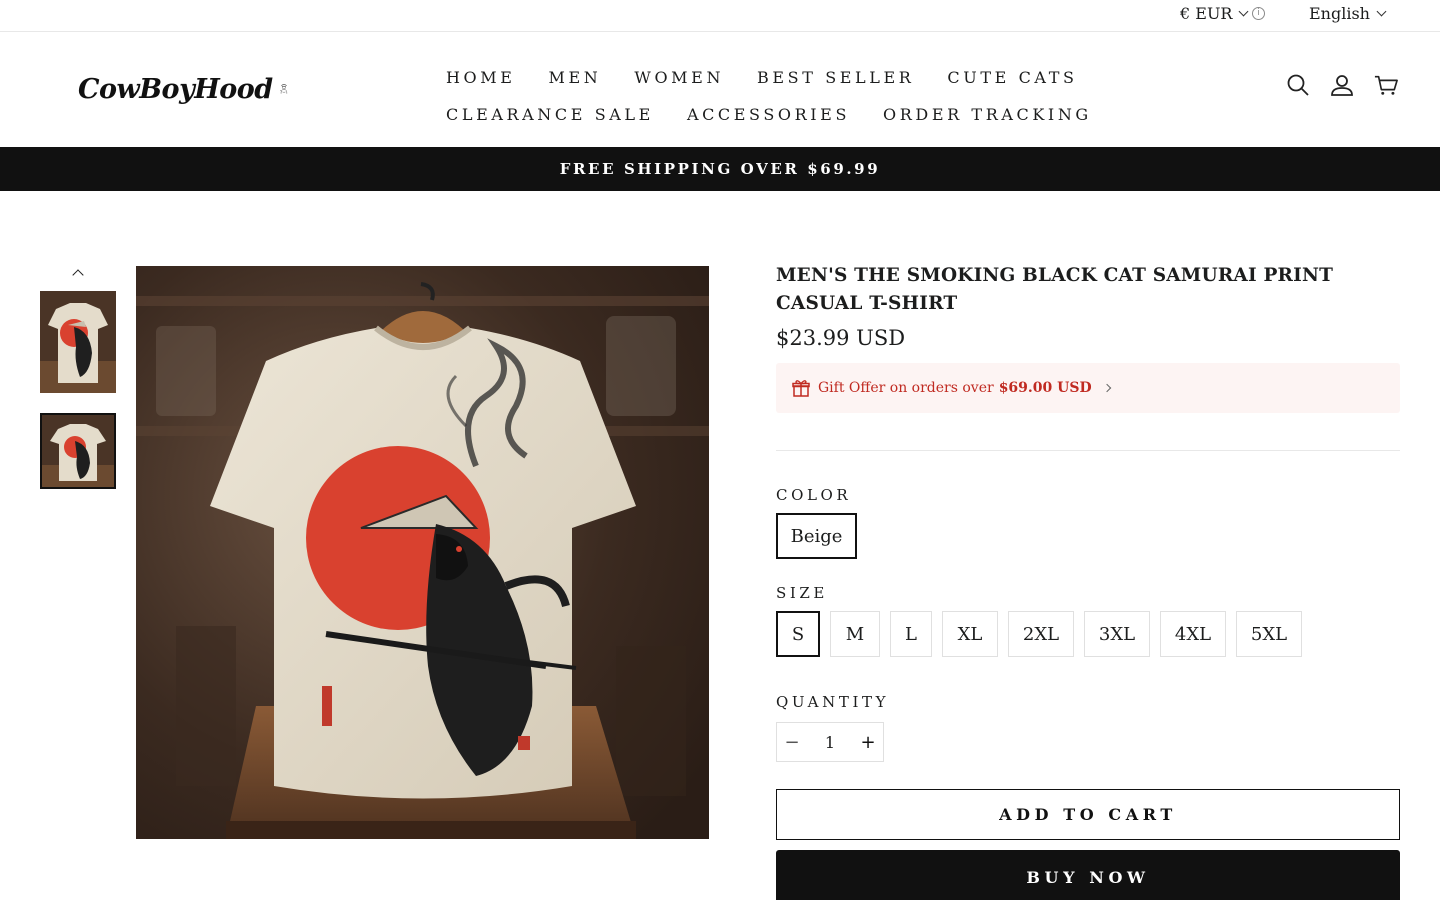  What do you see at coordinates (679, 77) in the screenshot?
I see `nav-link-women: WOMEN` at bounding box center [679, 77].